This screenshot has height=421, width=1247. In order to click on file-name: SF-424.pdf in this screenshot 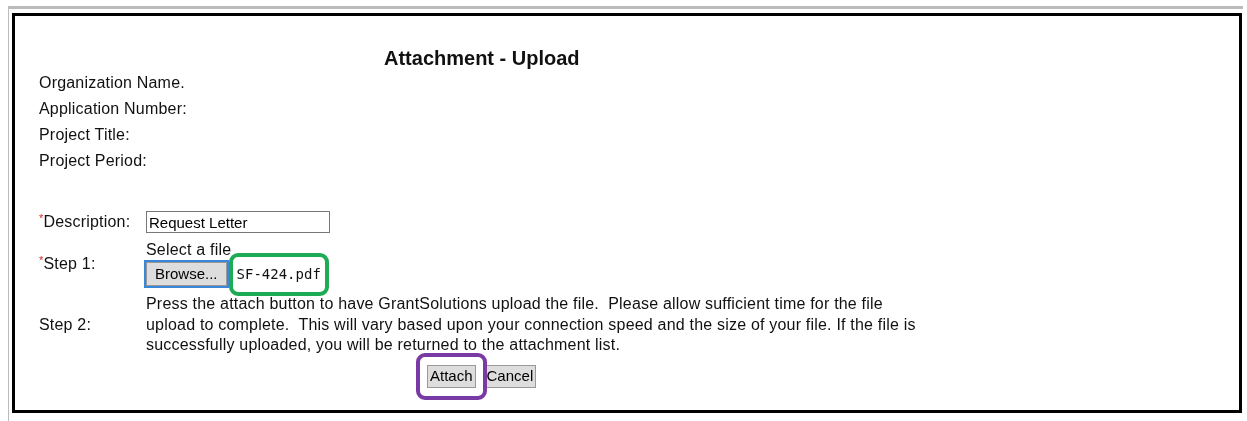, I will do `click(278, 274)`.